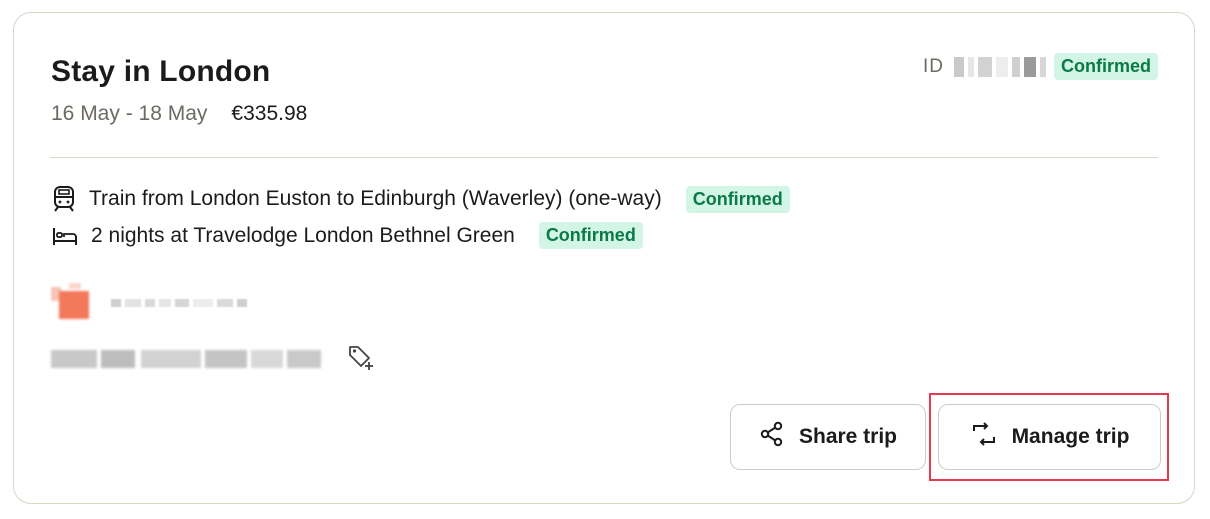 The height and width of the screenshot is (519, 1210). I want to click on trip-price: €335.98, so click(269, 113).